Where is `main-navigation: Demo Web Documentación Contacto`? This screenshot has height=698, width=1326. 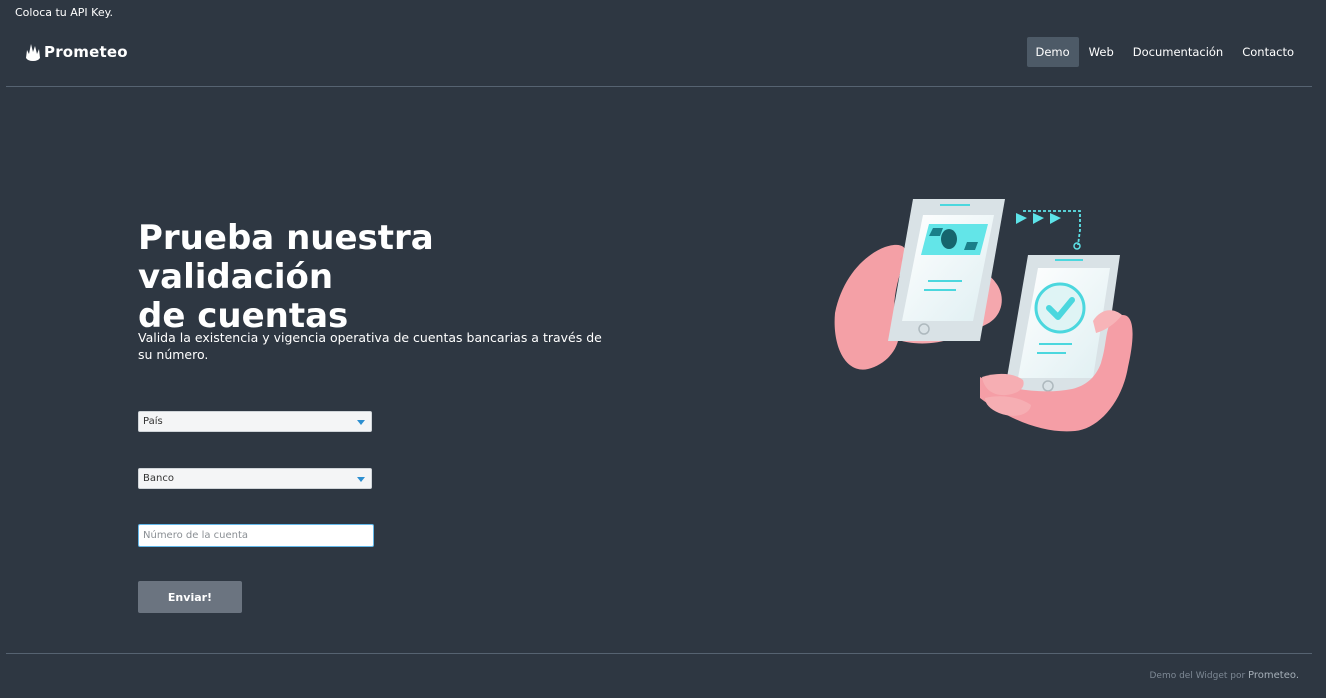 main-navigation: Demo Web Documentación Contacto is located at coordinates (1165, 52).